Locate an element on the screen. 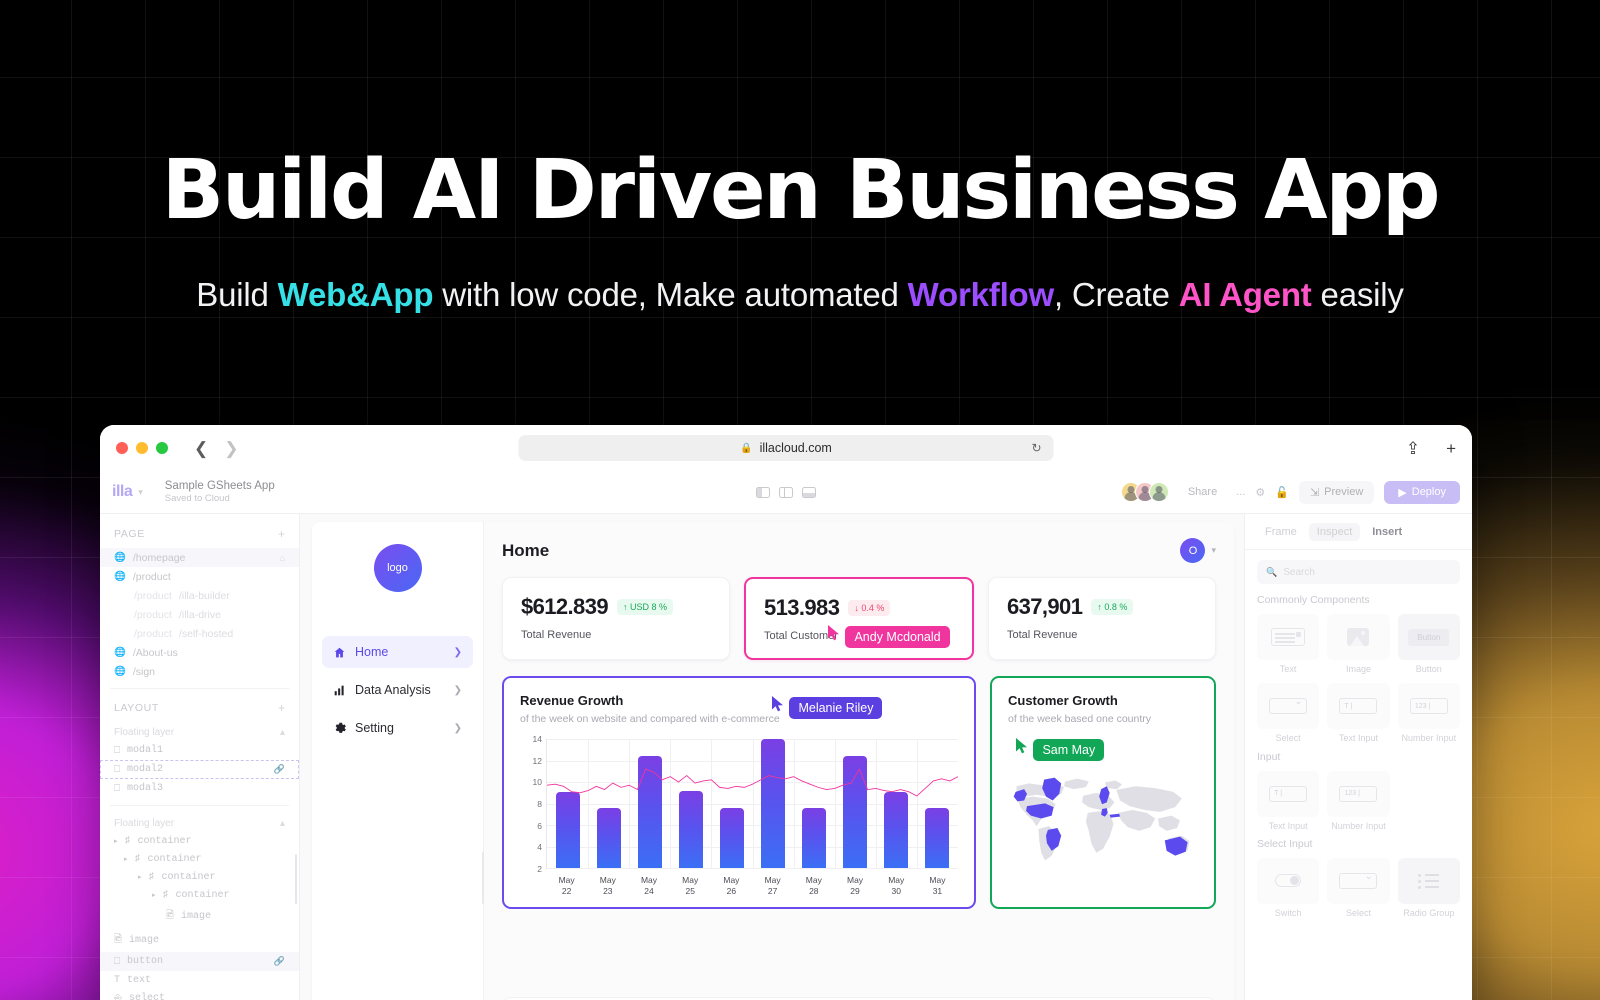  stat-cards-row: $612.839 ↑ USD 8 % Total Revenue 513.983 is located at coordinates (859, 618).